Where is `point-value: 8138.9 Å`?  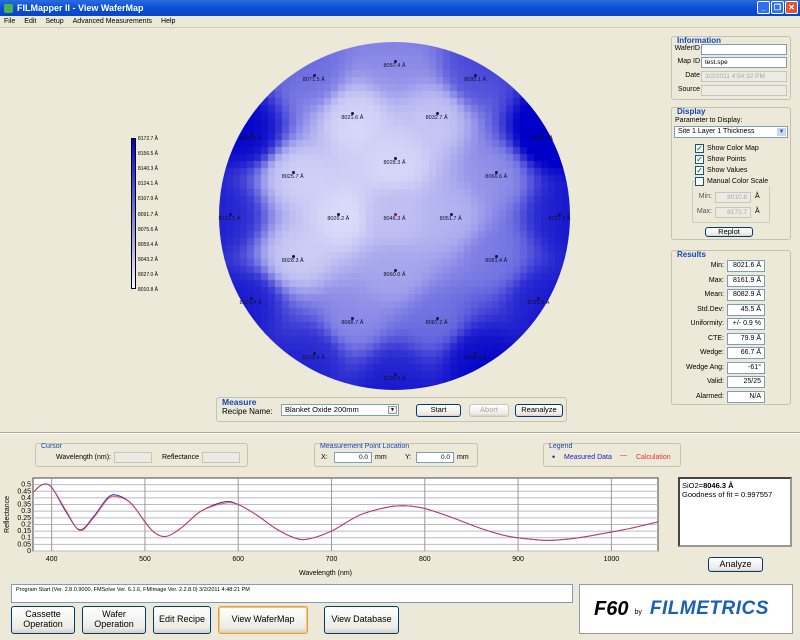
point-value: 8138.9 Å is located at coordinates (475, 358).